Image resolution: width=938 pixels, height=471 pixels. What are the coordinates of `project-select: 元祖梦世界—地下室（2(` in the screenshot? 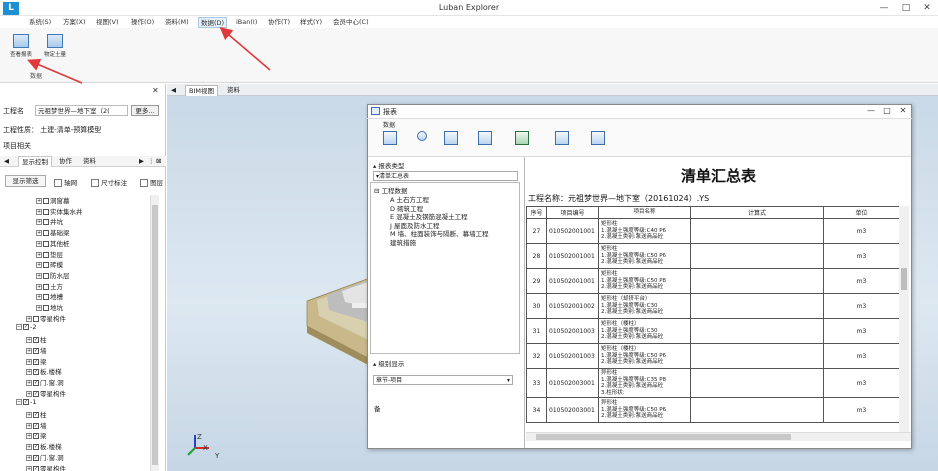 It's located at (81, 110).